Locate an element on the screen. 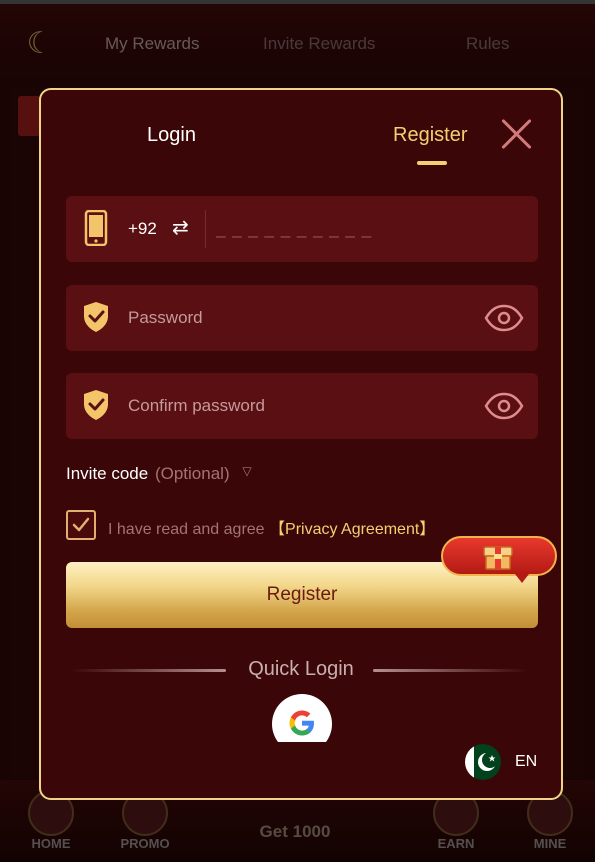 The height and width of the screenshot is (862, 595). invite-code-toggle: Invite code (Optional) ▽ is located at coordinates (159, 474).